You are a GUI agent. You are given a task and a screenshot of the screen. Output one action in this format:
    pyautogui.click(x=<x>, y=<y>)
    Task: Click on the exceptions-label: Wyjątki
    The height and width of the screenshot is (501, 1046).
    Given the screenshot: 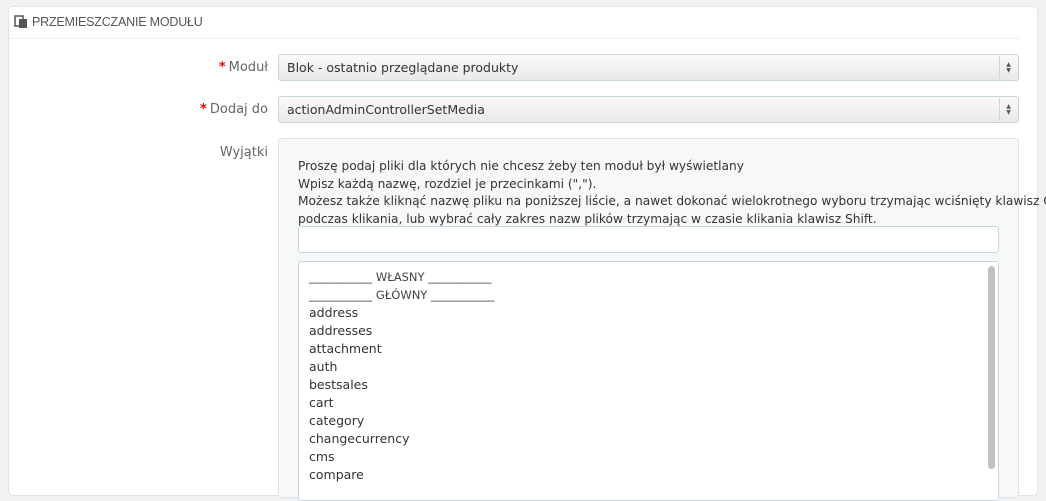 What is the action you would take?
    pyautogui.click(x=243, y=152)
    